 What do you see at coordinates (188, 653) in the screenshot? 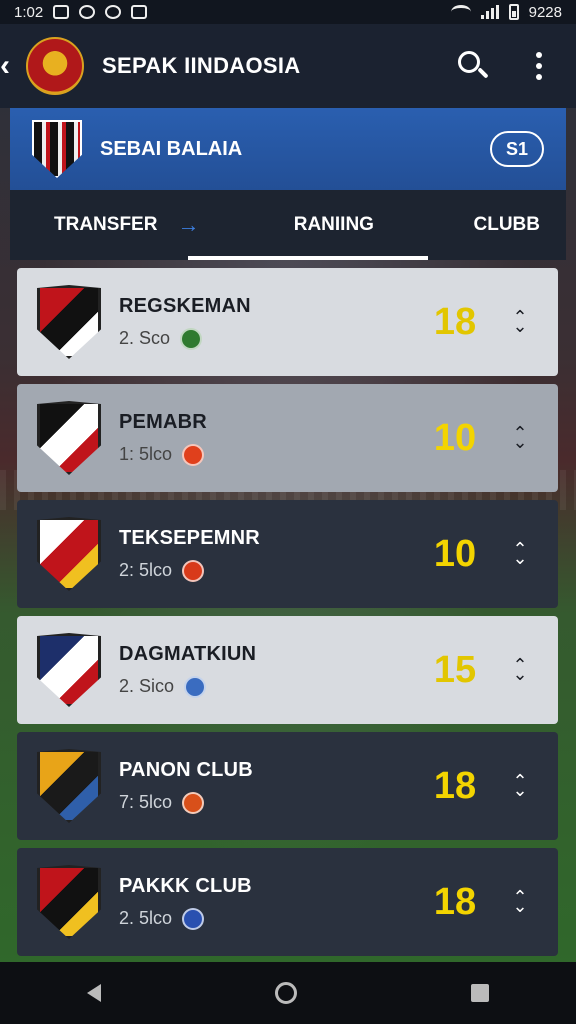
I see `club-item-name: DAGMATKIUN` at bounding box center [188, 653].